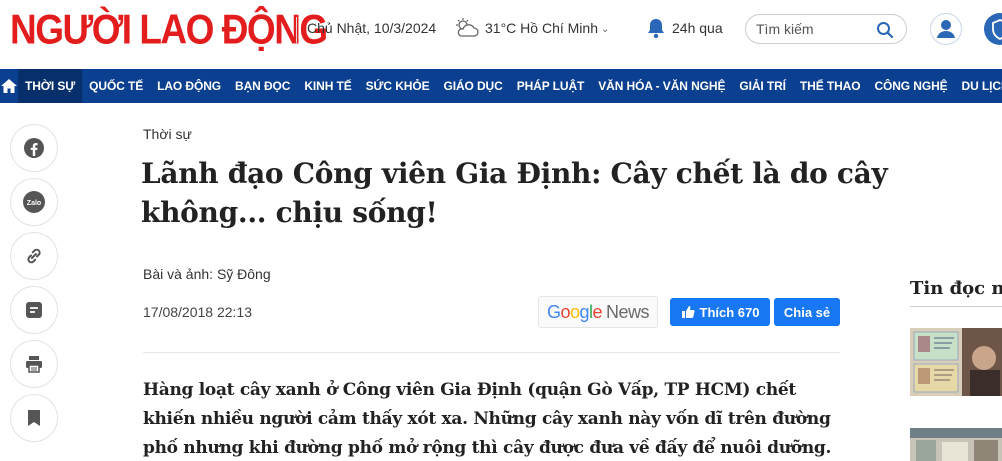  I want to click on facebook-like-button: Thích 670, so click(720, 312).